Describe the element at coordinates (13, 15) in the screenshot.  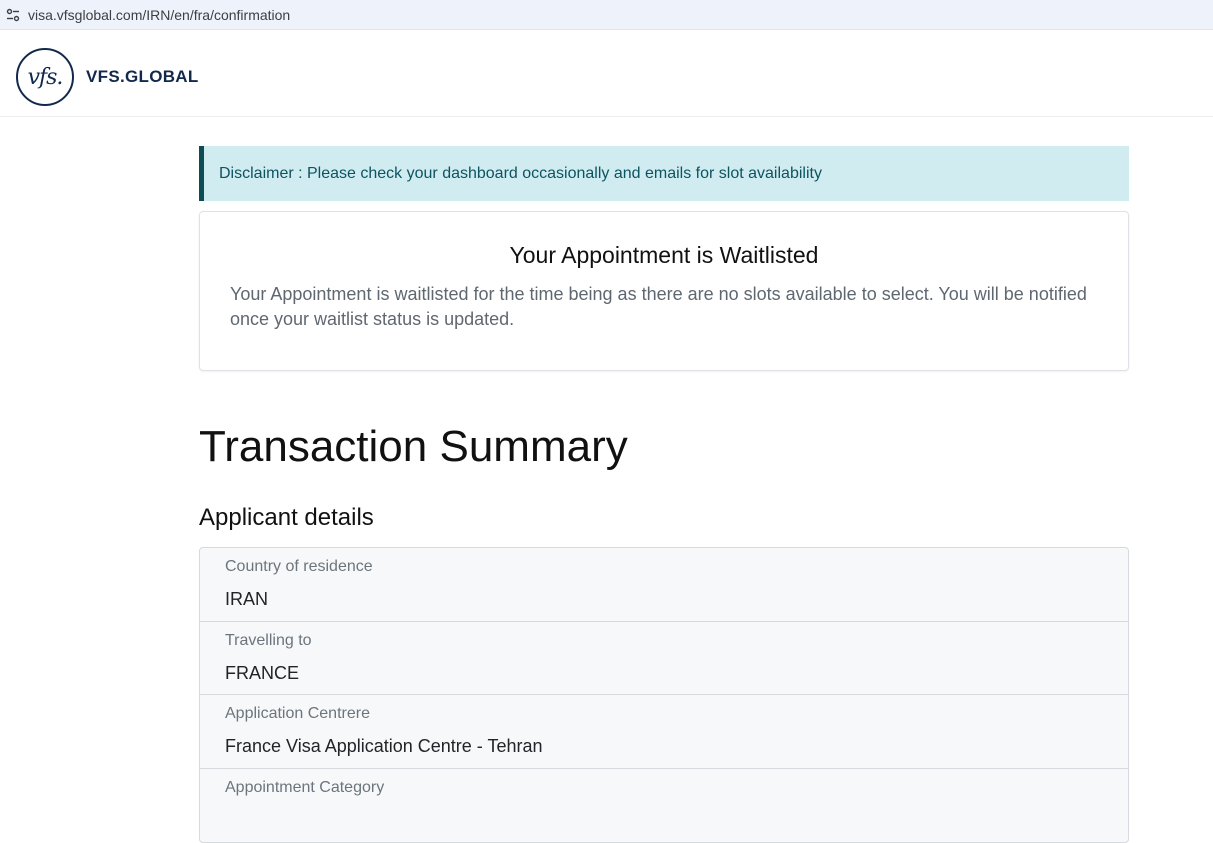
I see `tune-icon` at that location.